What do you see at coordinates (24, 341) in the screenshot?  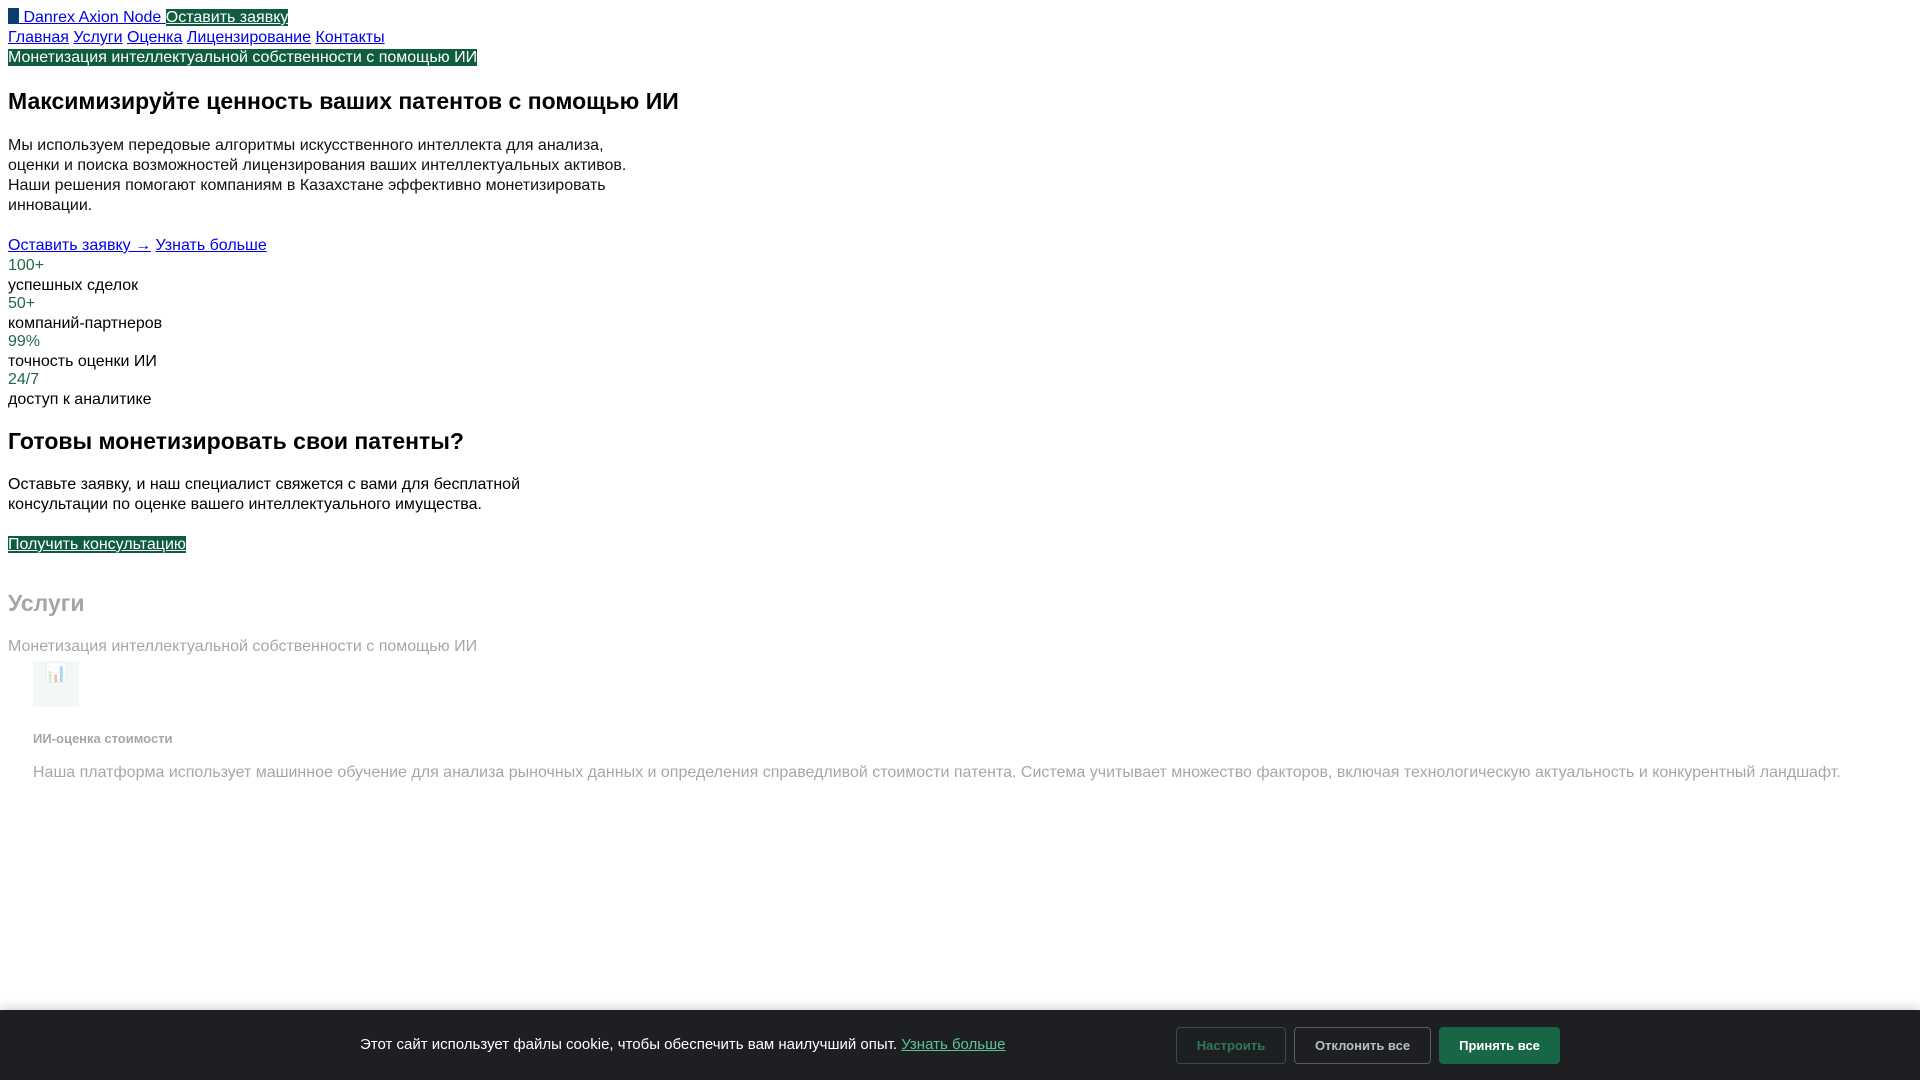 I see `stat-value: 99%` at bounding box center [24, 341].